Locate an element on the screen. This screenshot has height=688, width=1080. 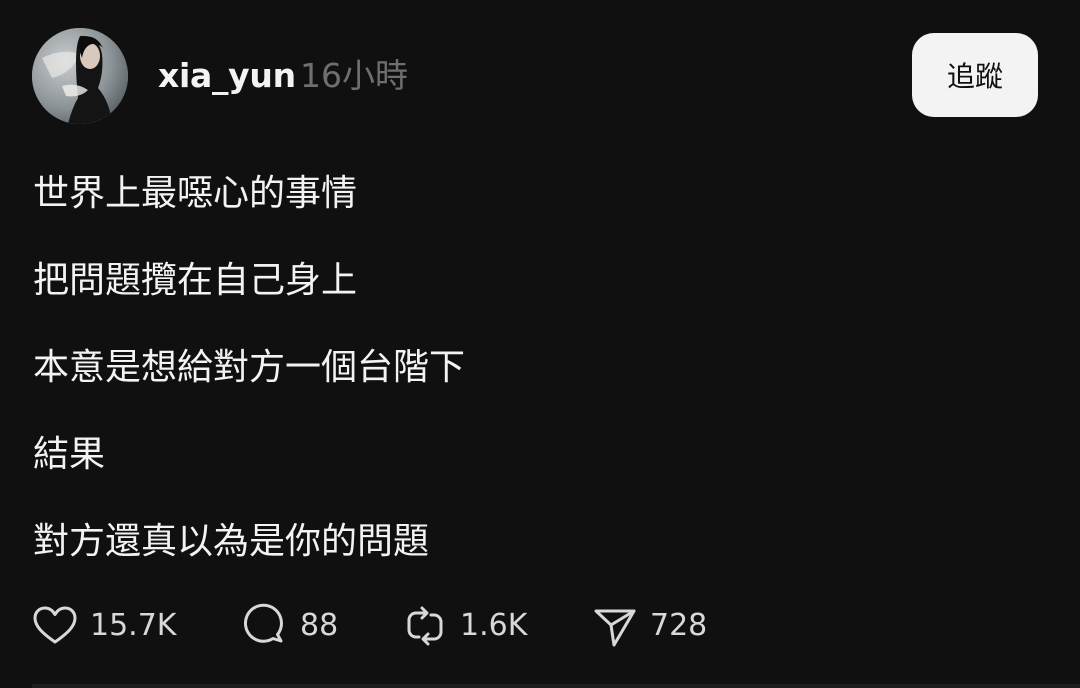
avatar-image is located at coordinates (80, 76).